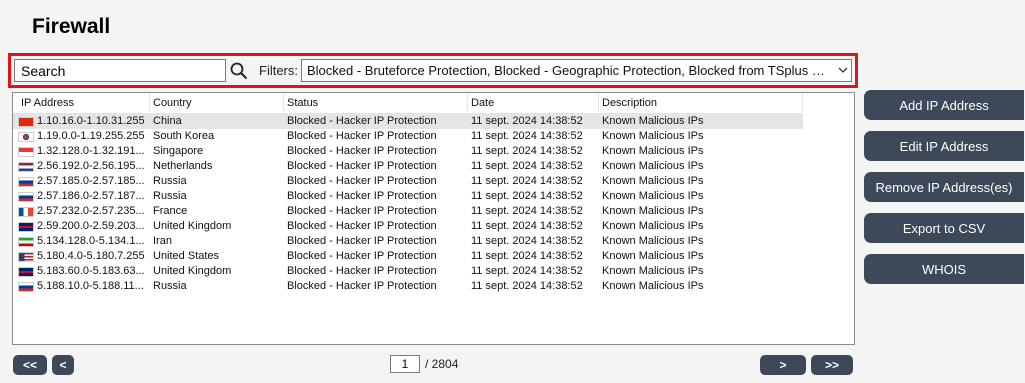  What do you see at coordinates (26, 257) in the screenshot?
I see `united-states-flag-icon` at bounding box center [26, 257].